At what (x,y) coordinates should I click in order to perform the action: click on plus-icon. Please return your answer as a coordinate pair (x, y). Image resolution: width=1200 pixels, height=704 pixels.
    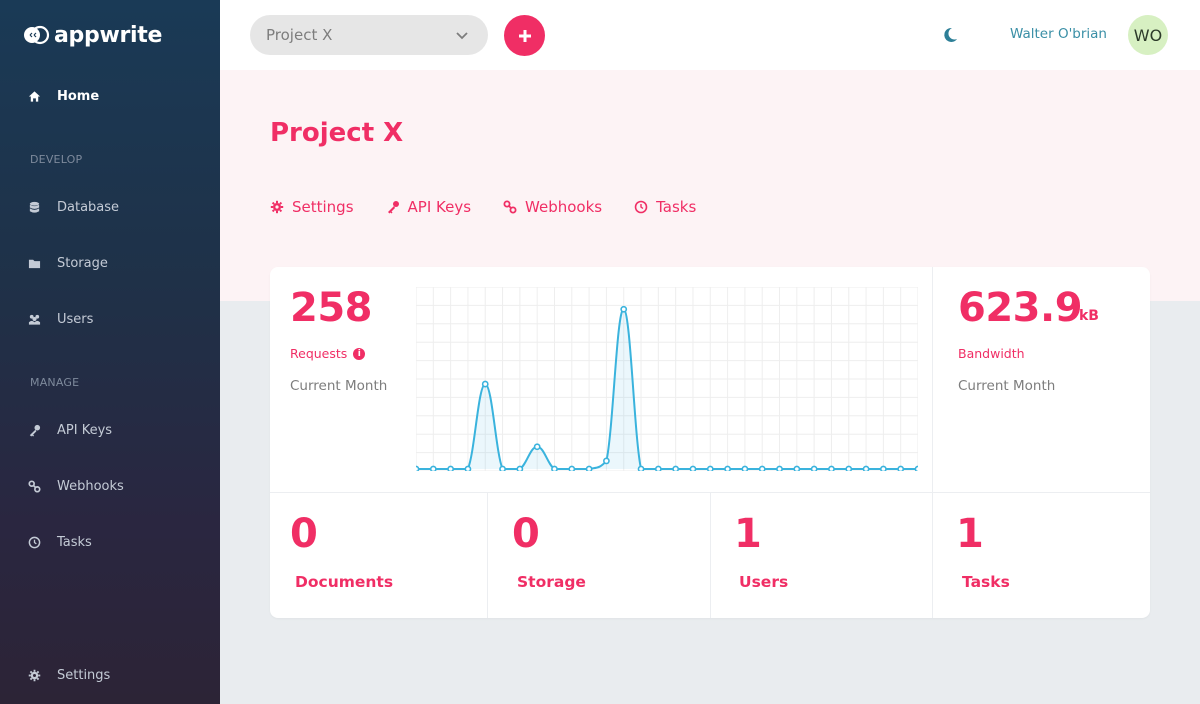
    Looking at the image, I should click on (524, 35).